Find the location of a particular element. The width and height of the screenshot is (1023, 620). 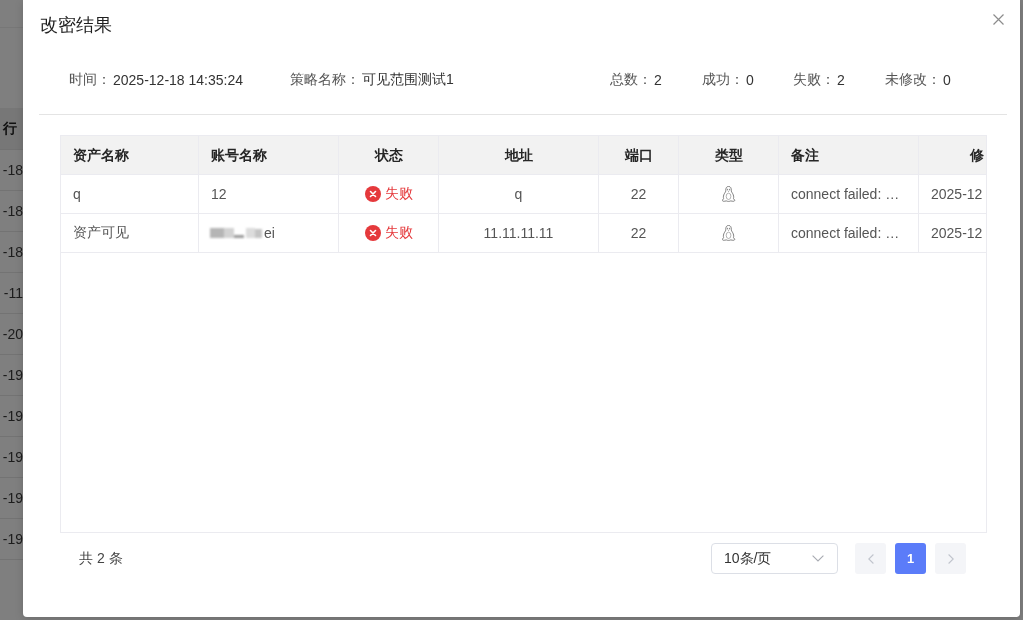

dialog-title: 改密结果 is located at coordinates (76, 25).